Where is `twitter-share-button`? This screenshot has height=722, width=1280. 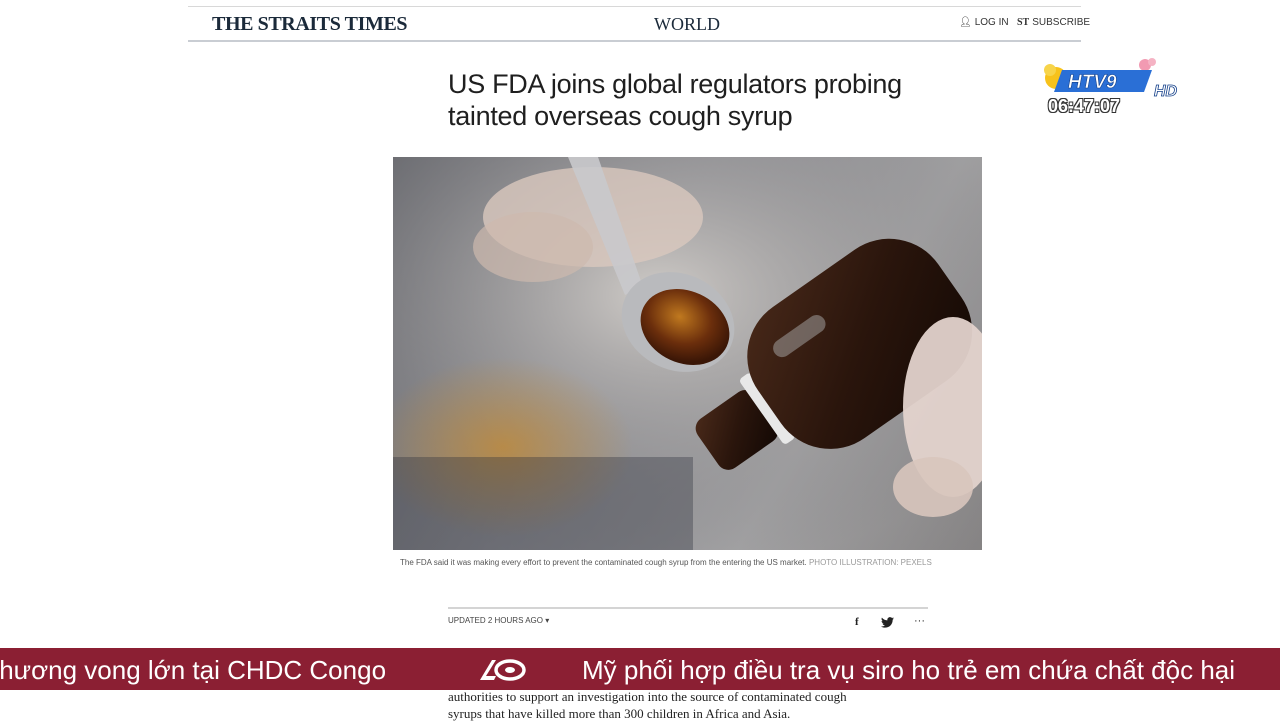
twitter-share-button is located at coordinates (887, 624).